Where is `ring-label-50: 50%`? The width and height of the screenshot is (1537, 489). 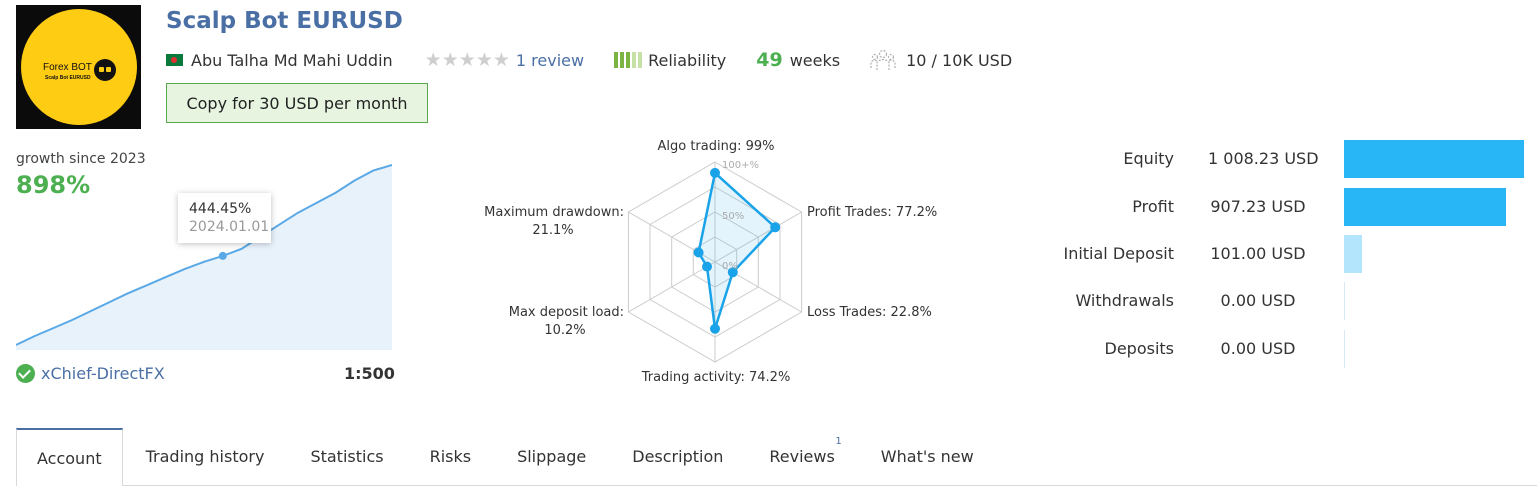 ring-label-50: 50% is located at coordinates (733, 216).